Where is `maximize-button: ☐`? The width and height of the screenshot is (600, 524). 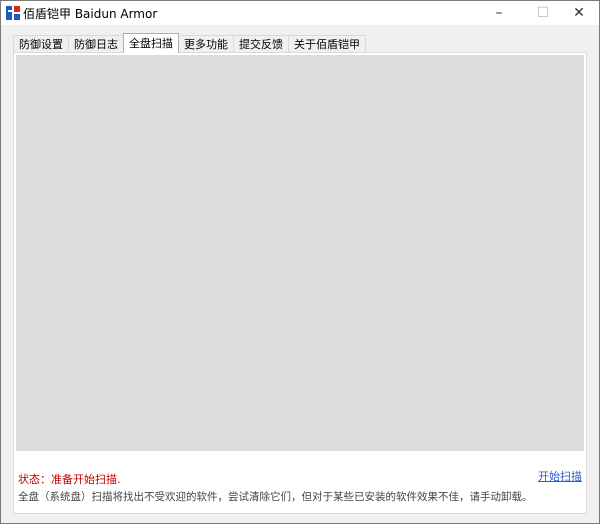 maximize-button: ☐ is located at coordinates (543, 13).